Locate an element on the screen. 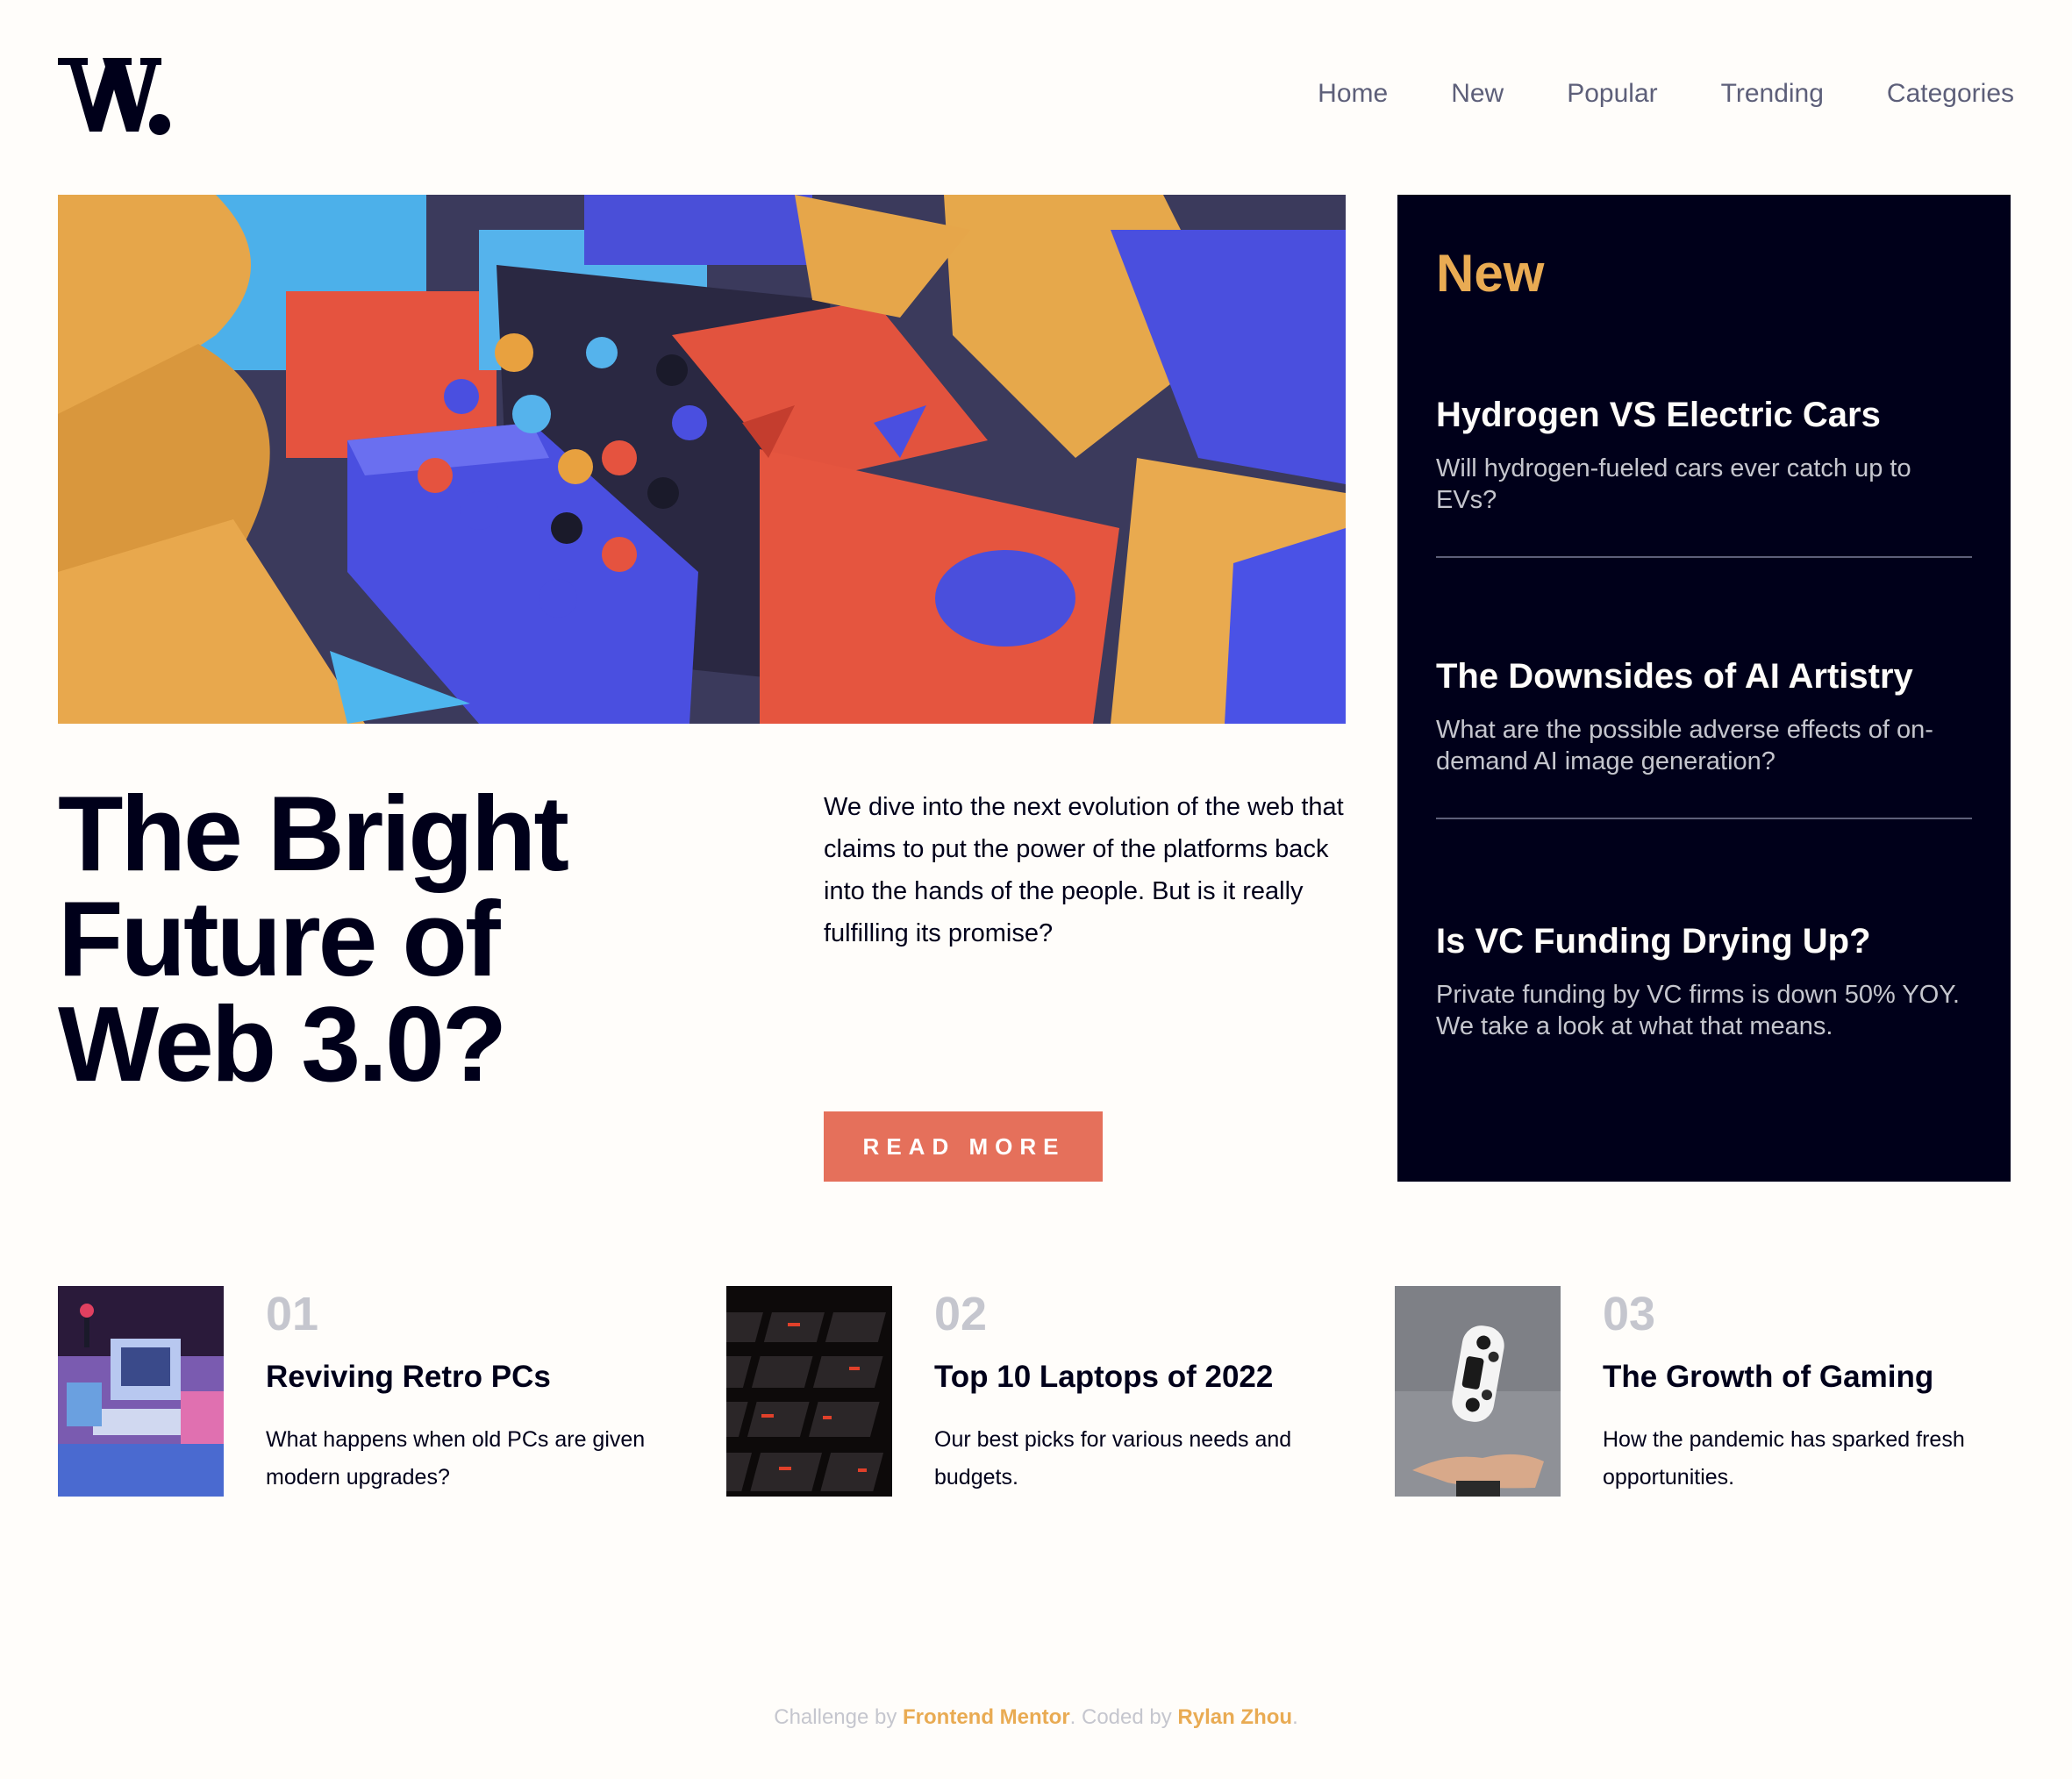 Image resolution: width=2072 pixels, height=1779 pixels. author-link: Rylan Zhou is located at coordinates (1235, 1717).